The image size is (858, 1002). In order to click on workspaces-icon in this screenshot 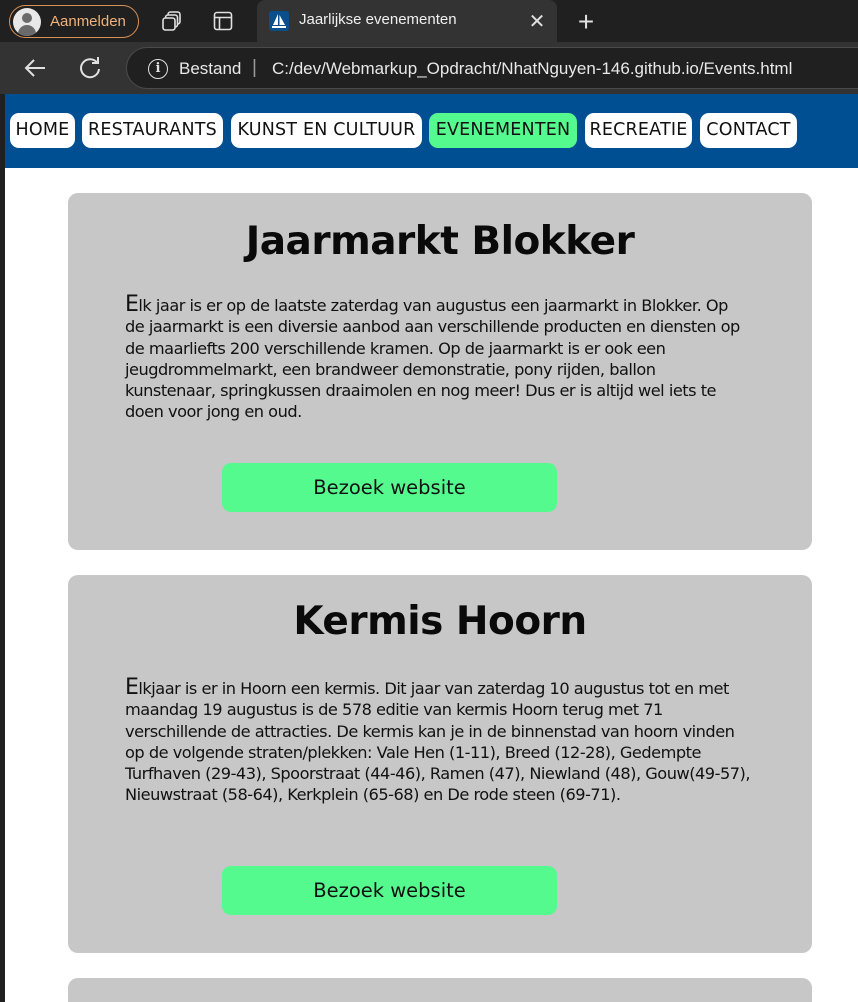, I will do `click(172, 21)`.